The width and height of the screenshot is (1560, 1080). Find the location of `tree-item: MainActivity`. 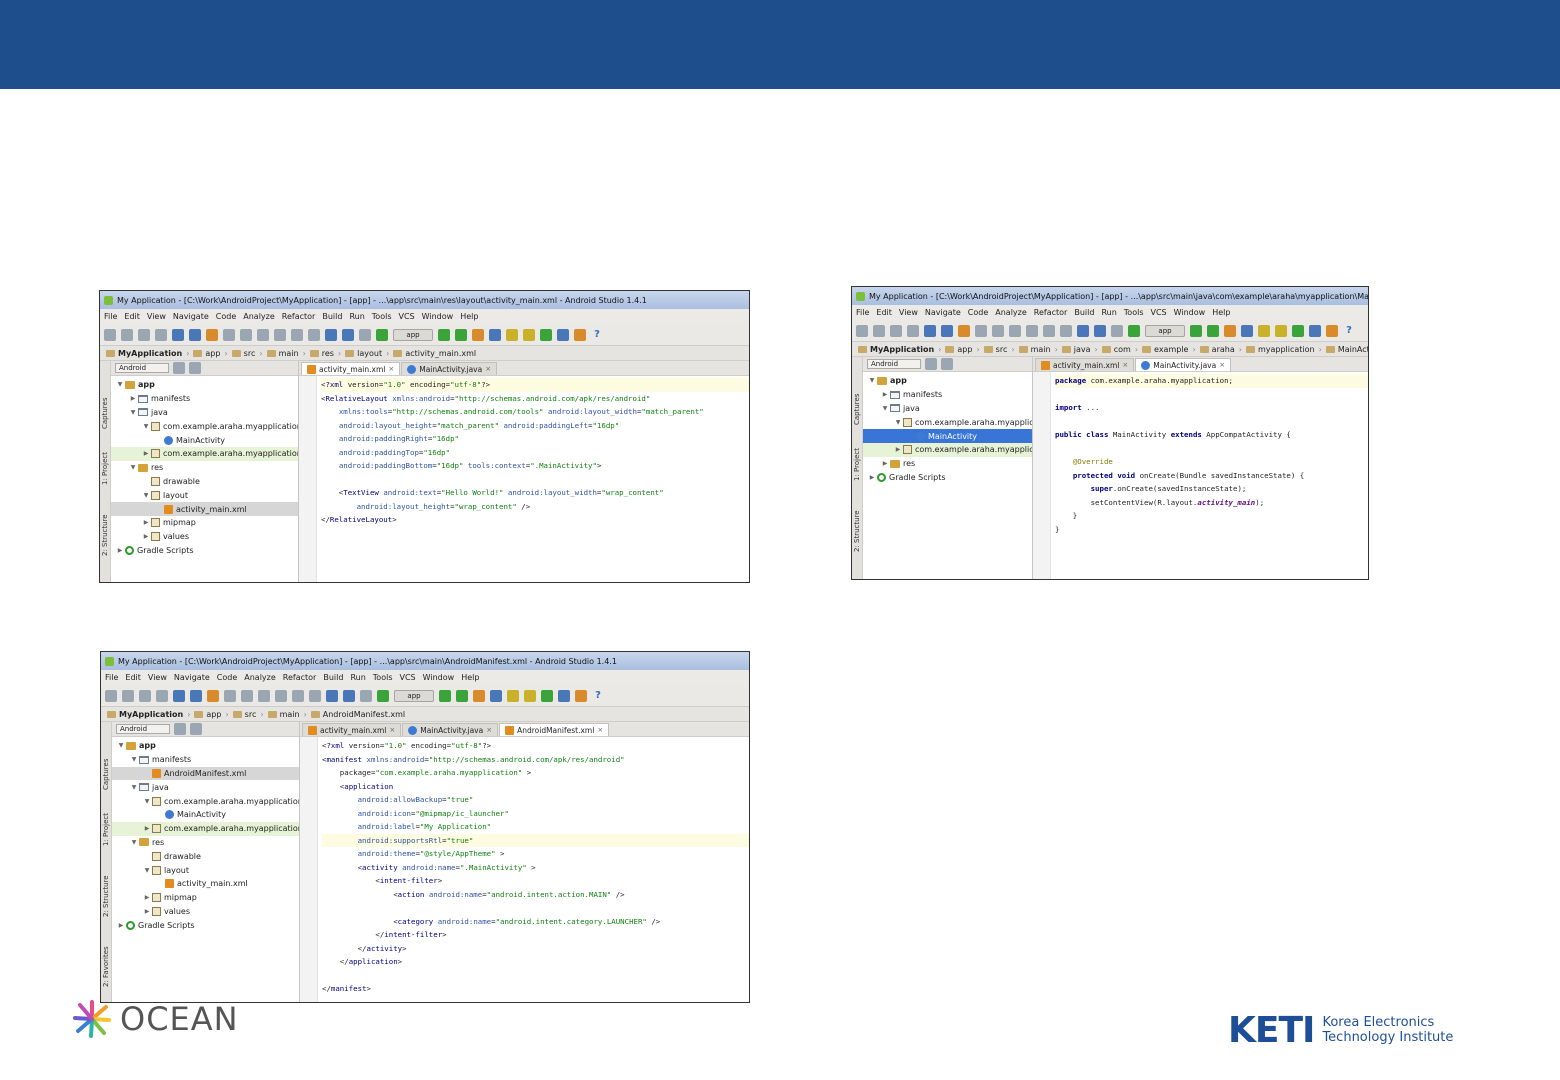

tree-item: MainActivity is located at coordinates (204, 440).